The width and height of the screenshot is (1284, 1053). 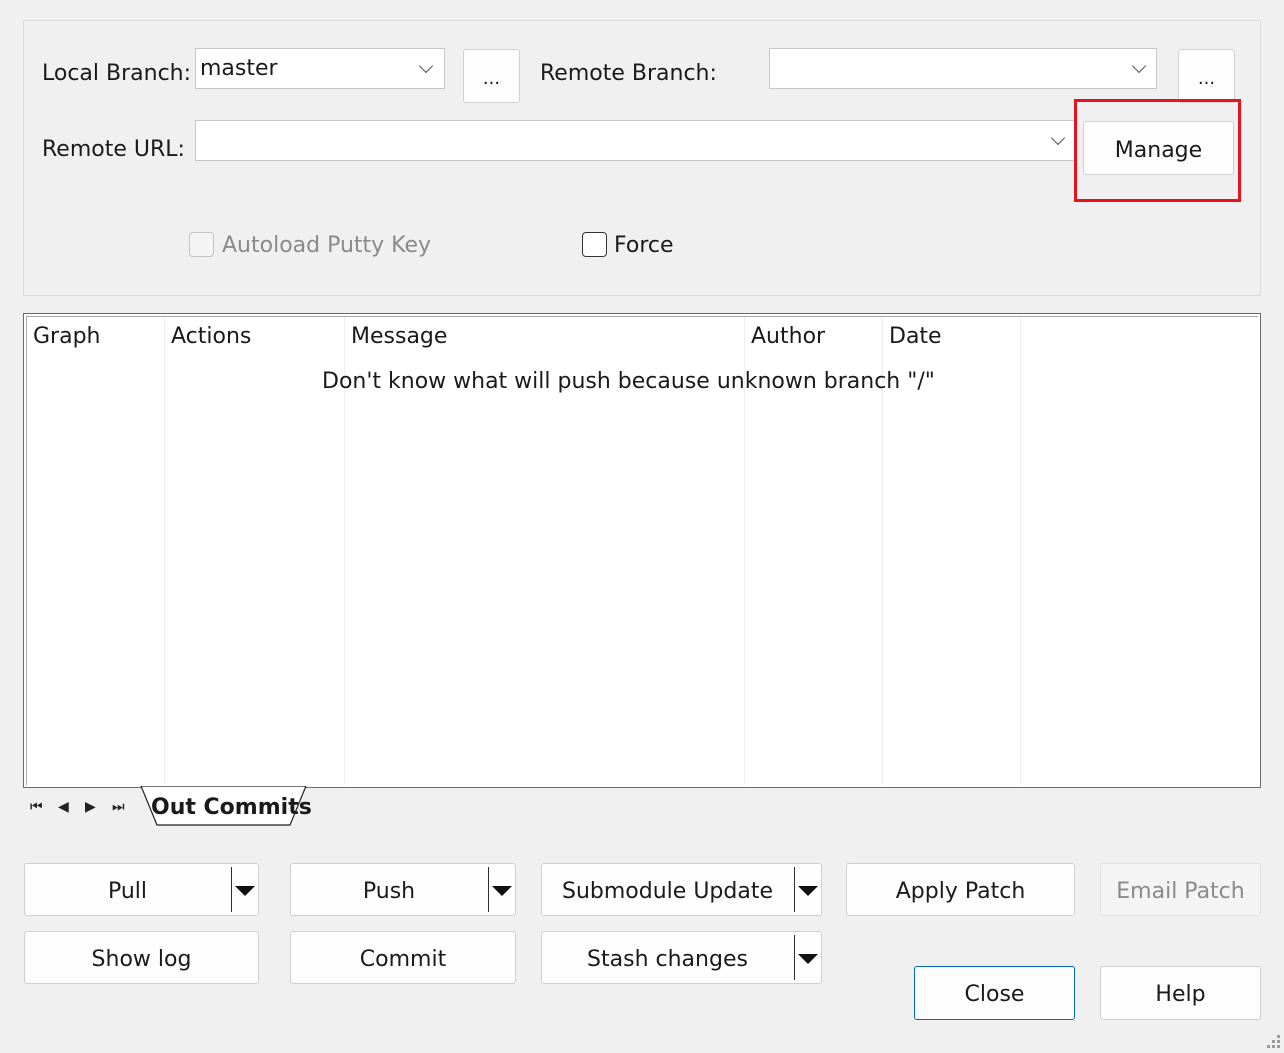 I want to click on show-log-button: Show log, so click(x=141, y=957).